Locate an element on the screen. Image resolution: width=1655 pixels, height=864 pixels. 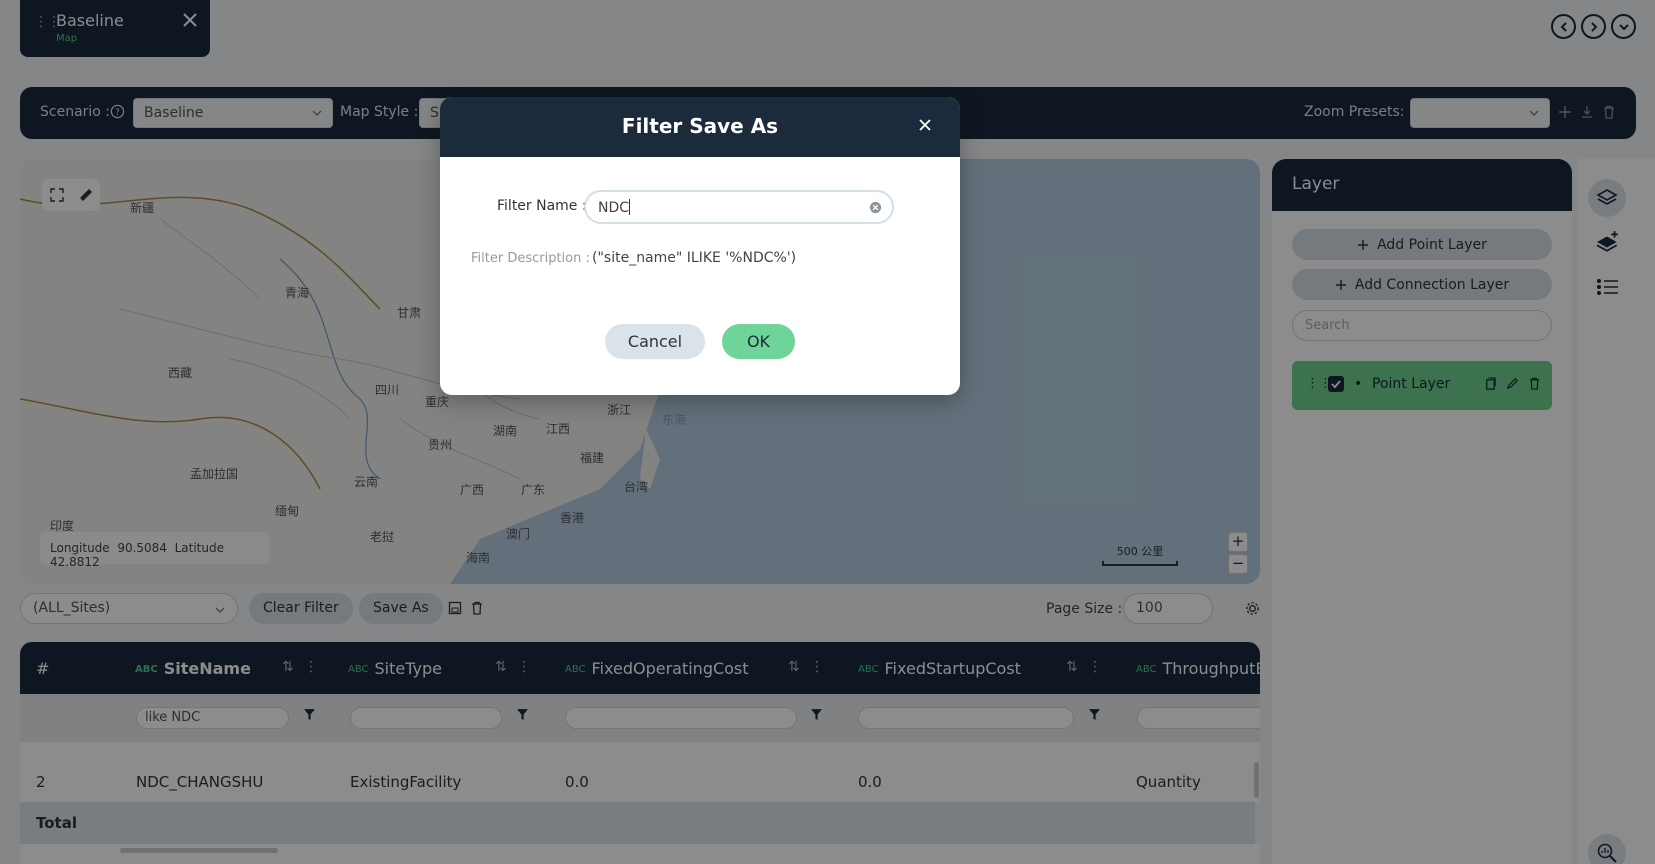
close-icon is located at coordinates (925, 125).